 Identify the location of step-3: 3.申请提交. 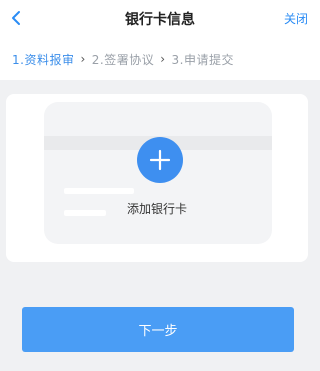
(202, 59).